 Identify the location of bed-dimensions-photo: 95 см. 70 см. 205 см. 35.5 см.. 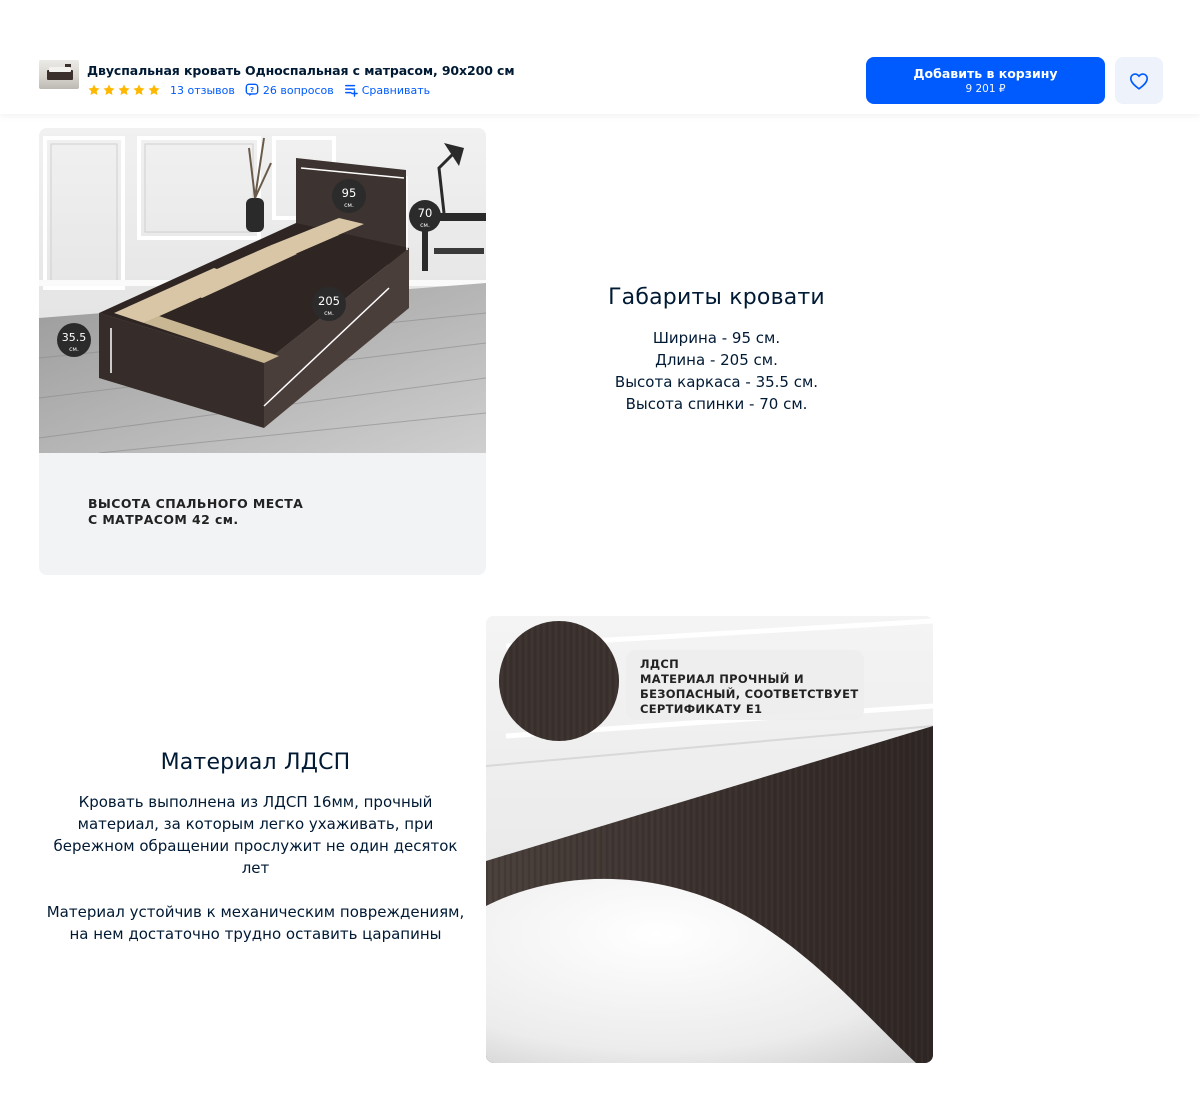
(262, 290).